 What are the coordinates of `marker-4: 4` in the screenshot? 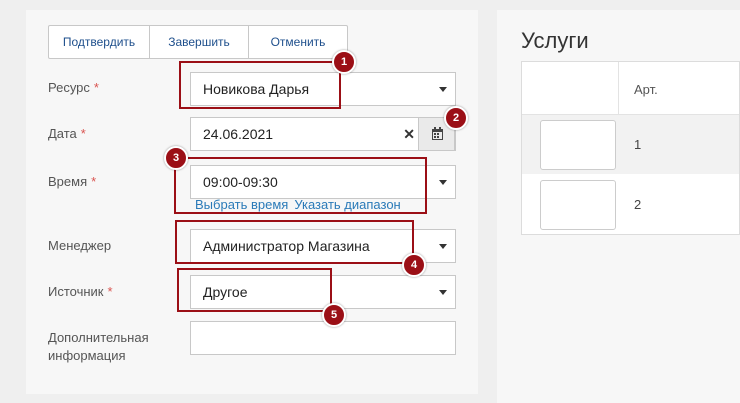 It's located at (414, 265).